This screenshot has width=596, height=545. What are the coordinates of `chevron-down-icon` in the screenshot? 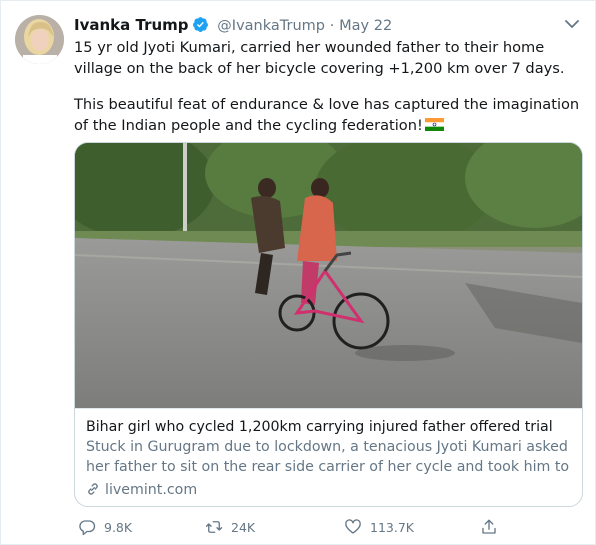 It's located at (572, 24).